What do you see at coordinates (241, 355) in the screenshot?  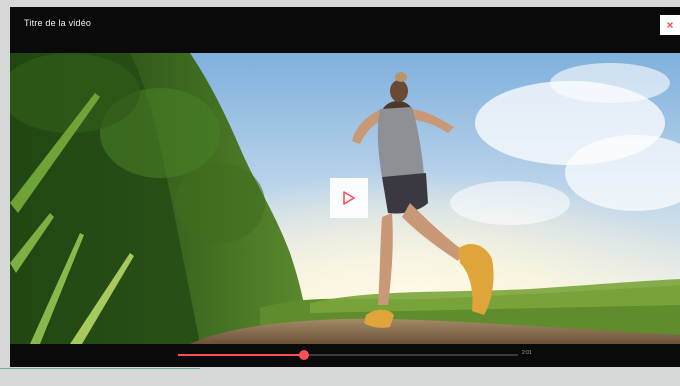 I see `progress-fill` at bounding box center [241, 355].